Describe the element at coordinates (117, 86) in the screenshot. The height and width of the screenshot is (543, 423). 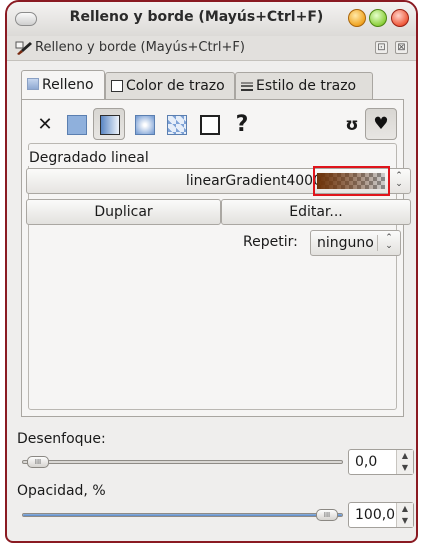
I see `stroke-paint-icon` at that location.